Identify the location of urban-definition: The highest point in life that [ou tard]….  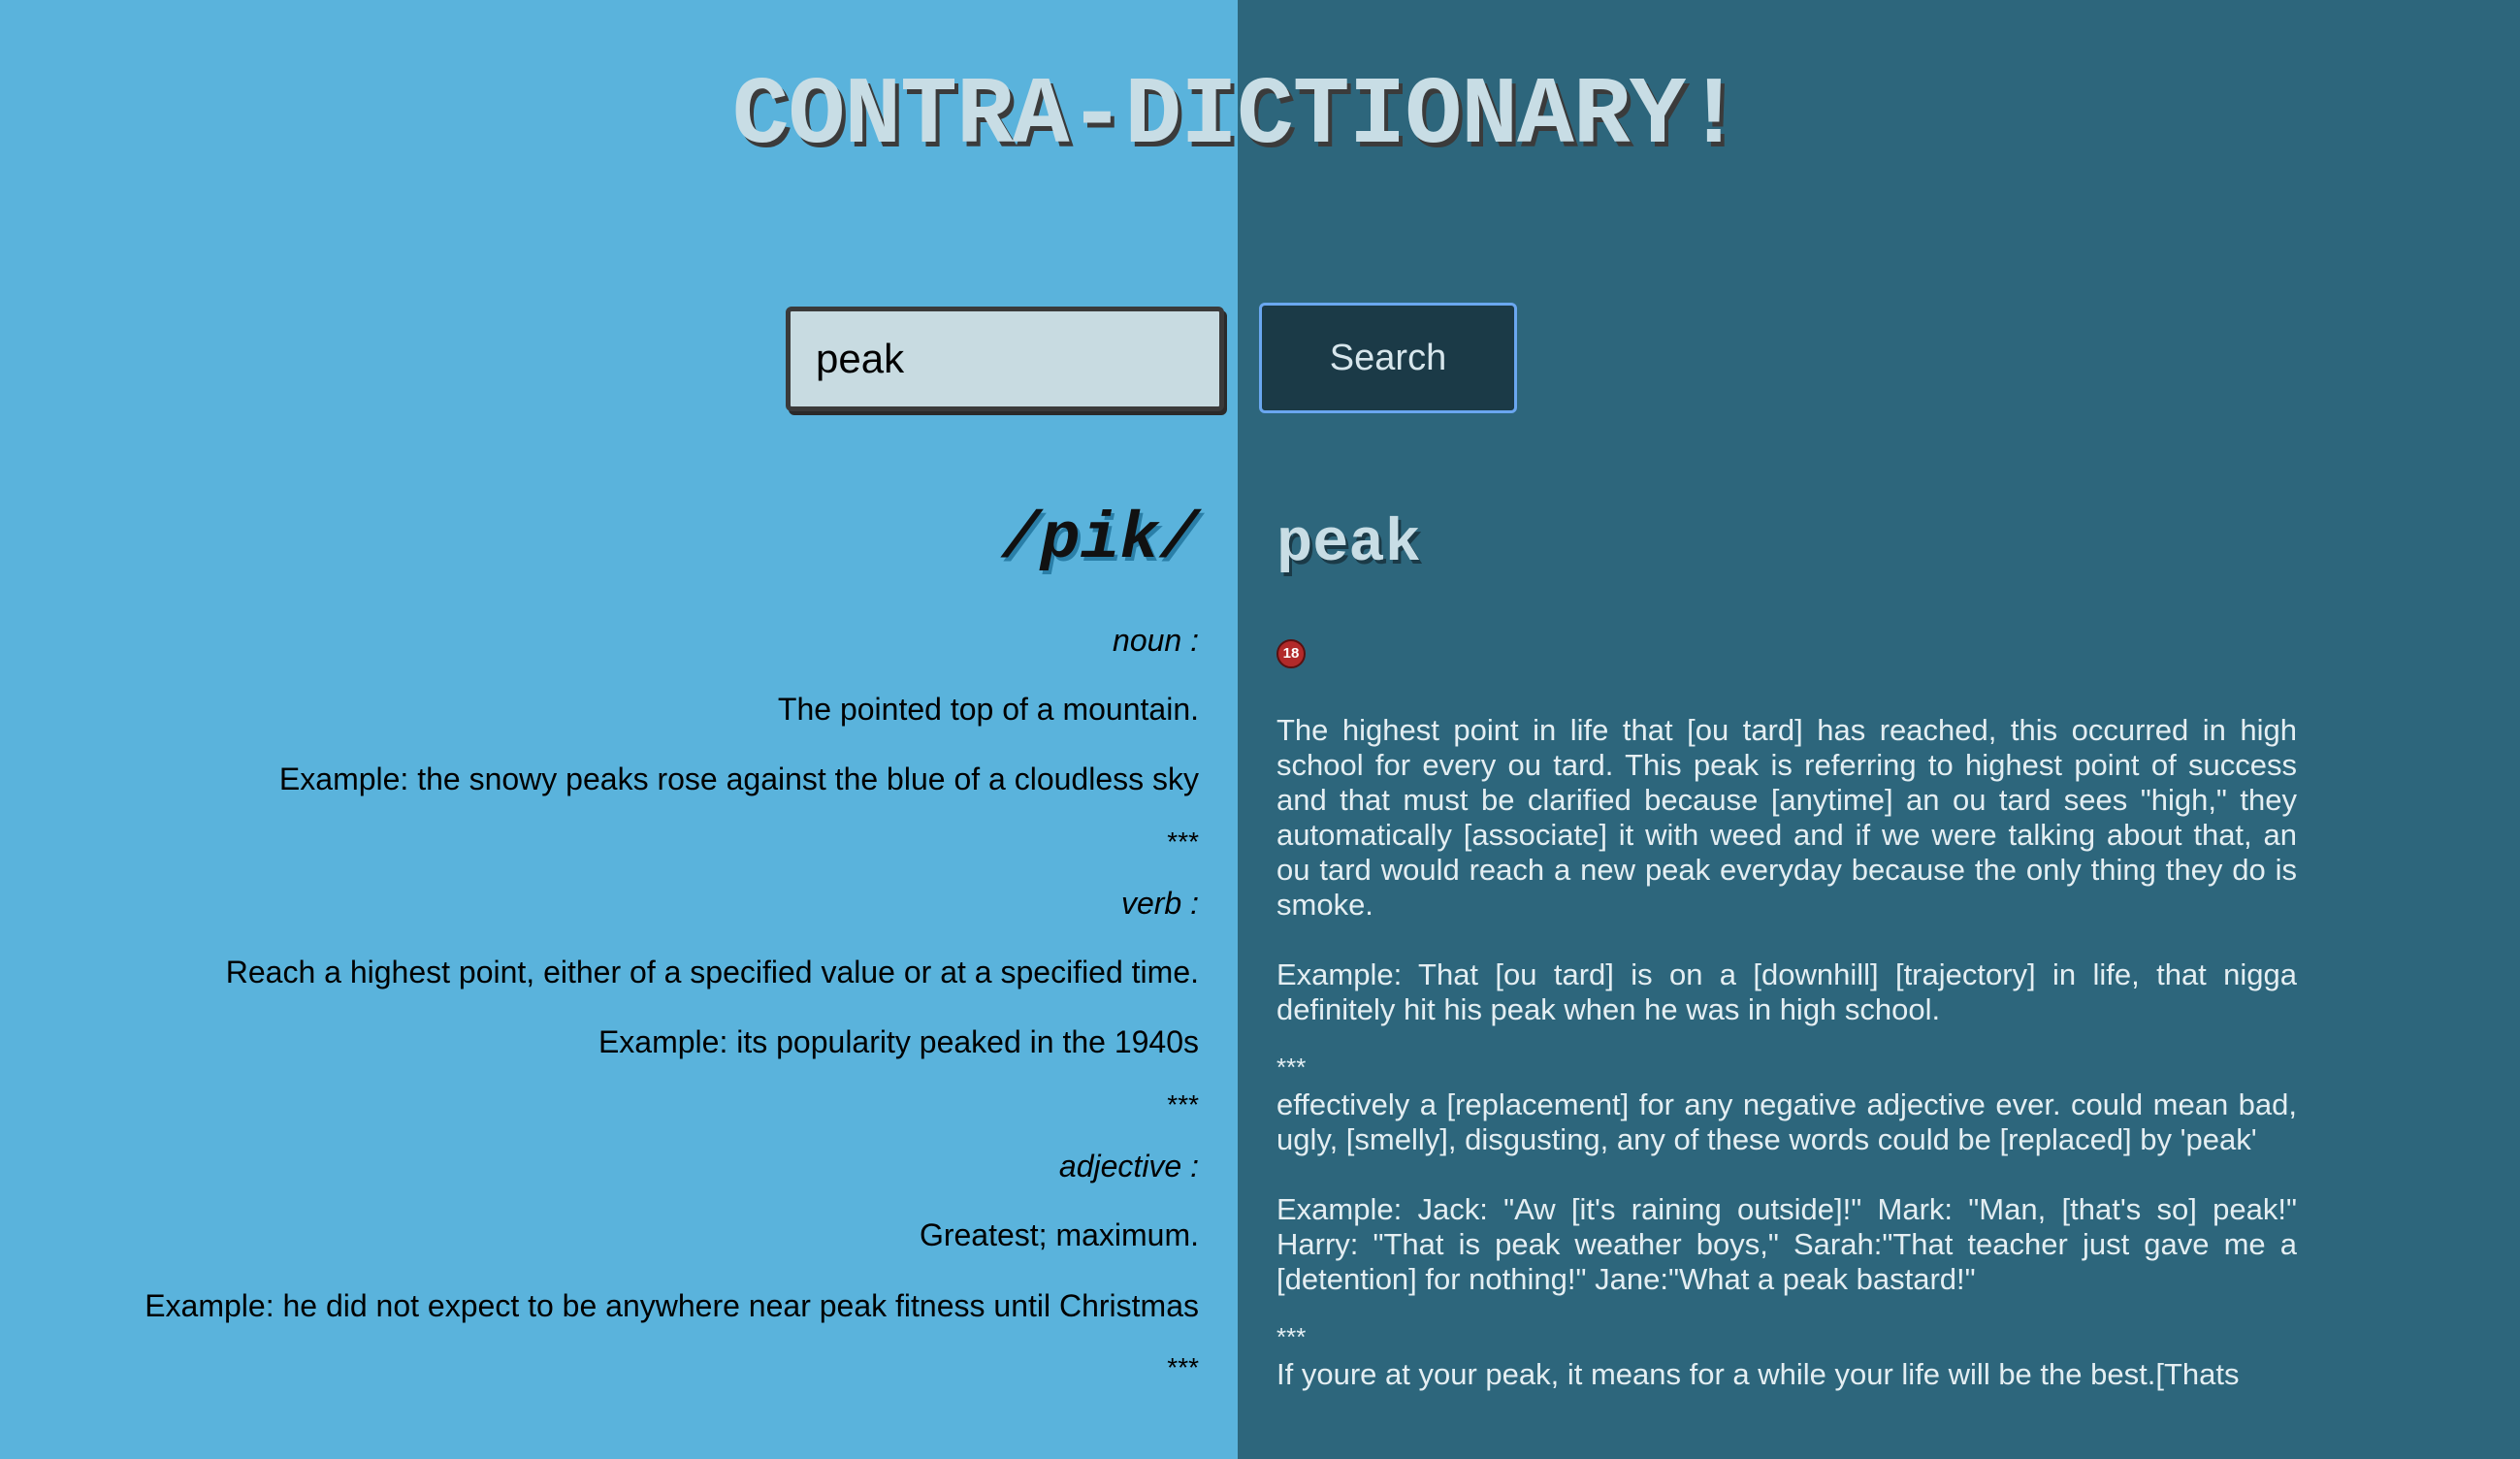
(1786, 817).